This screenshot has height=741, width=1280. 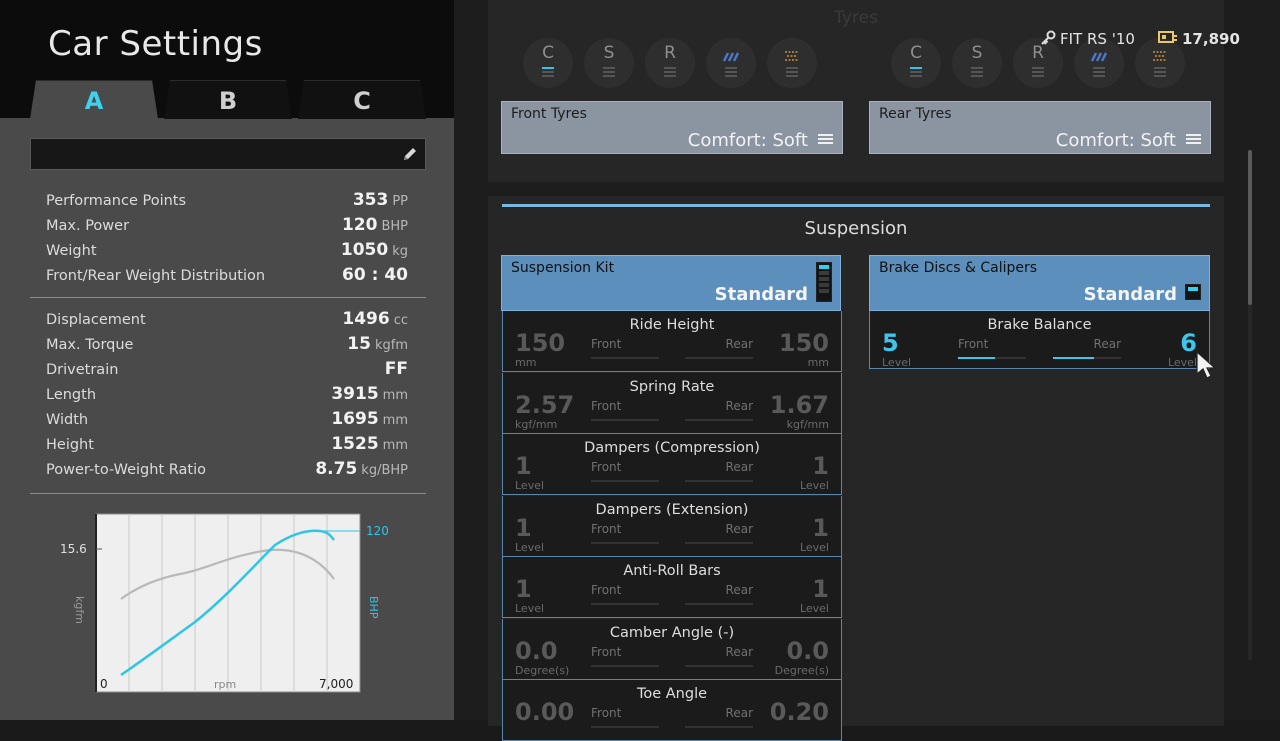 What do you see at coordinates (1039, 283) in the screenshot?
I see `brake-discs-select: Brake Discs & Calipers Standard` at bounding box center [1039, 283].